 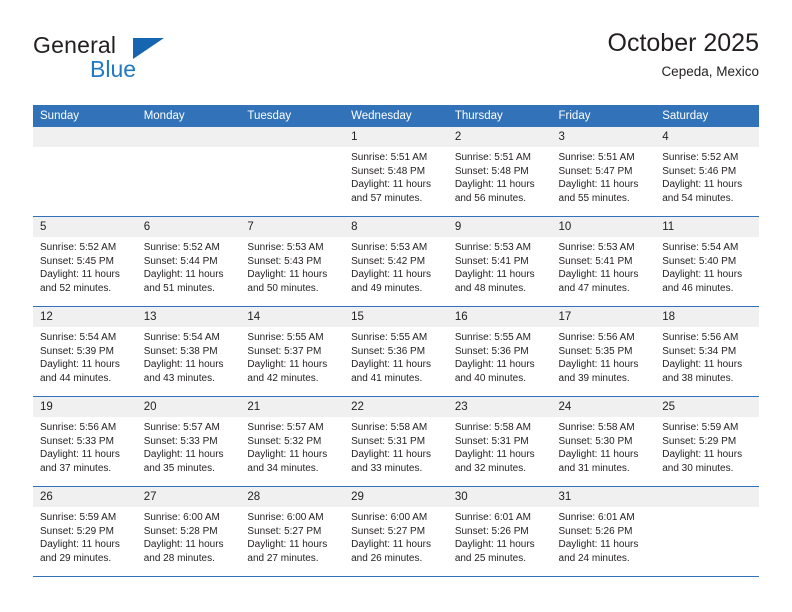 What do you see at coordinates (180, 261) in the screenshot?
I see `sunset-text: Sunset: 5:44 PM` at bounding box center [180, 261].